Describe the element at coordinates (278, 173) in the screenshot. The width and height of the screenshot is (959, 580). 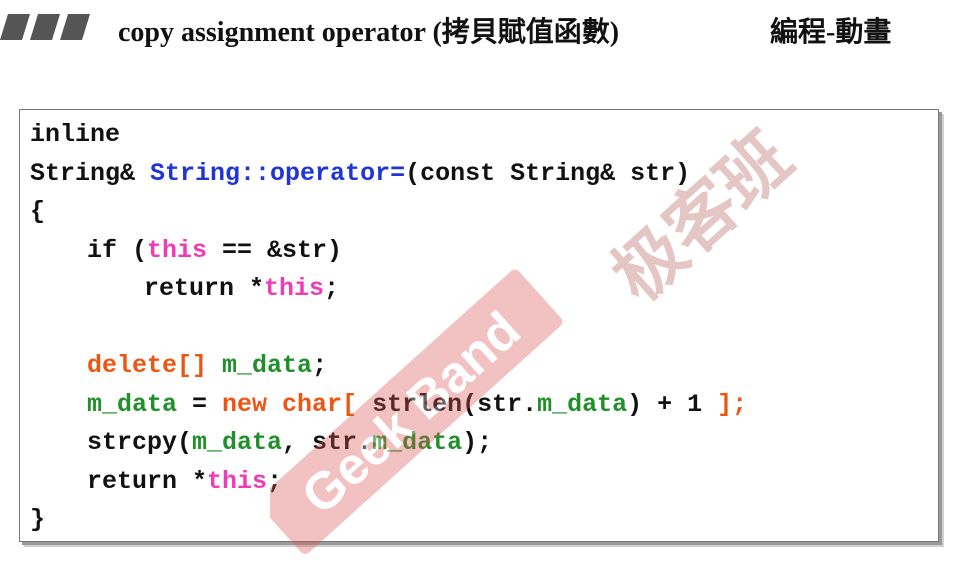
I see `operator-name: String::operator=` at that location.